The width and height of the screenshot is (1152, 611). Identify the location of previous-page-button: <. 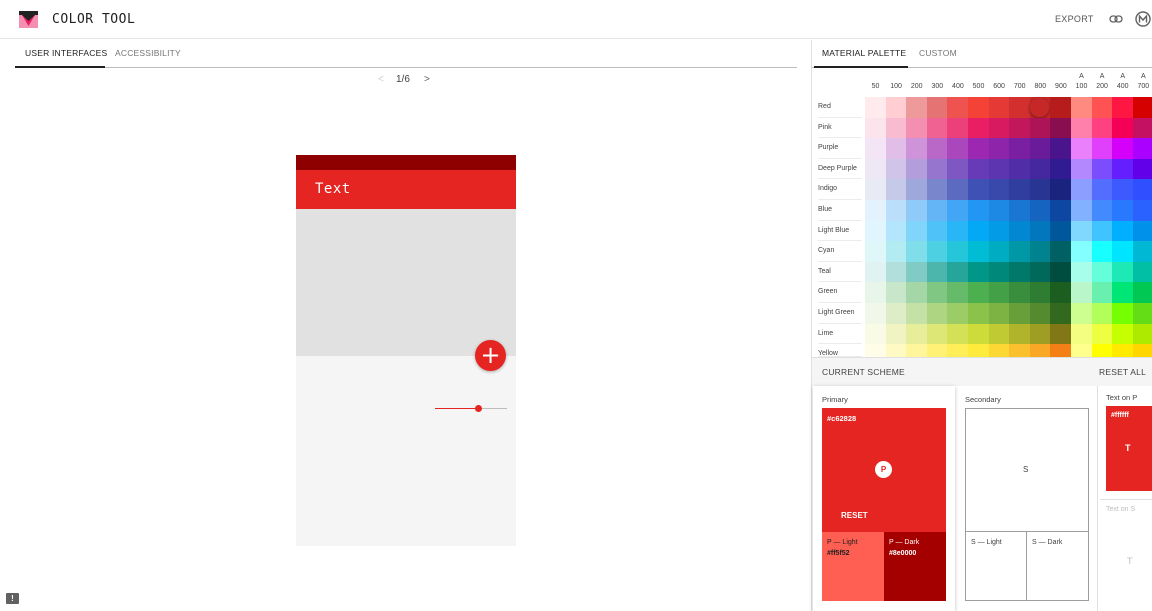
(381, 79).